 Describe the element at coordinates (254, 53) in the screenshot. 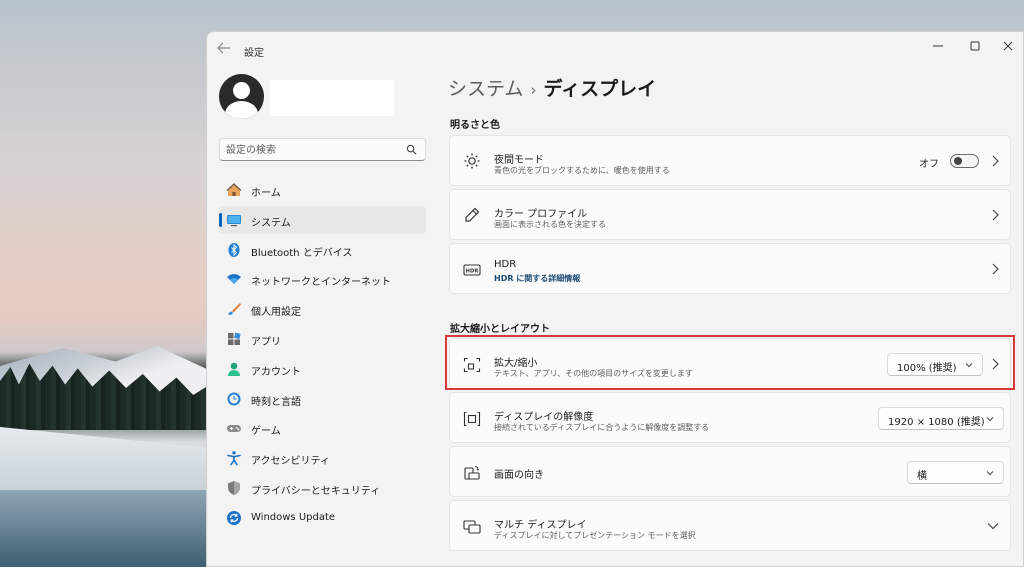

I see `app-title: 設定` at that location.